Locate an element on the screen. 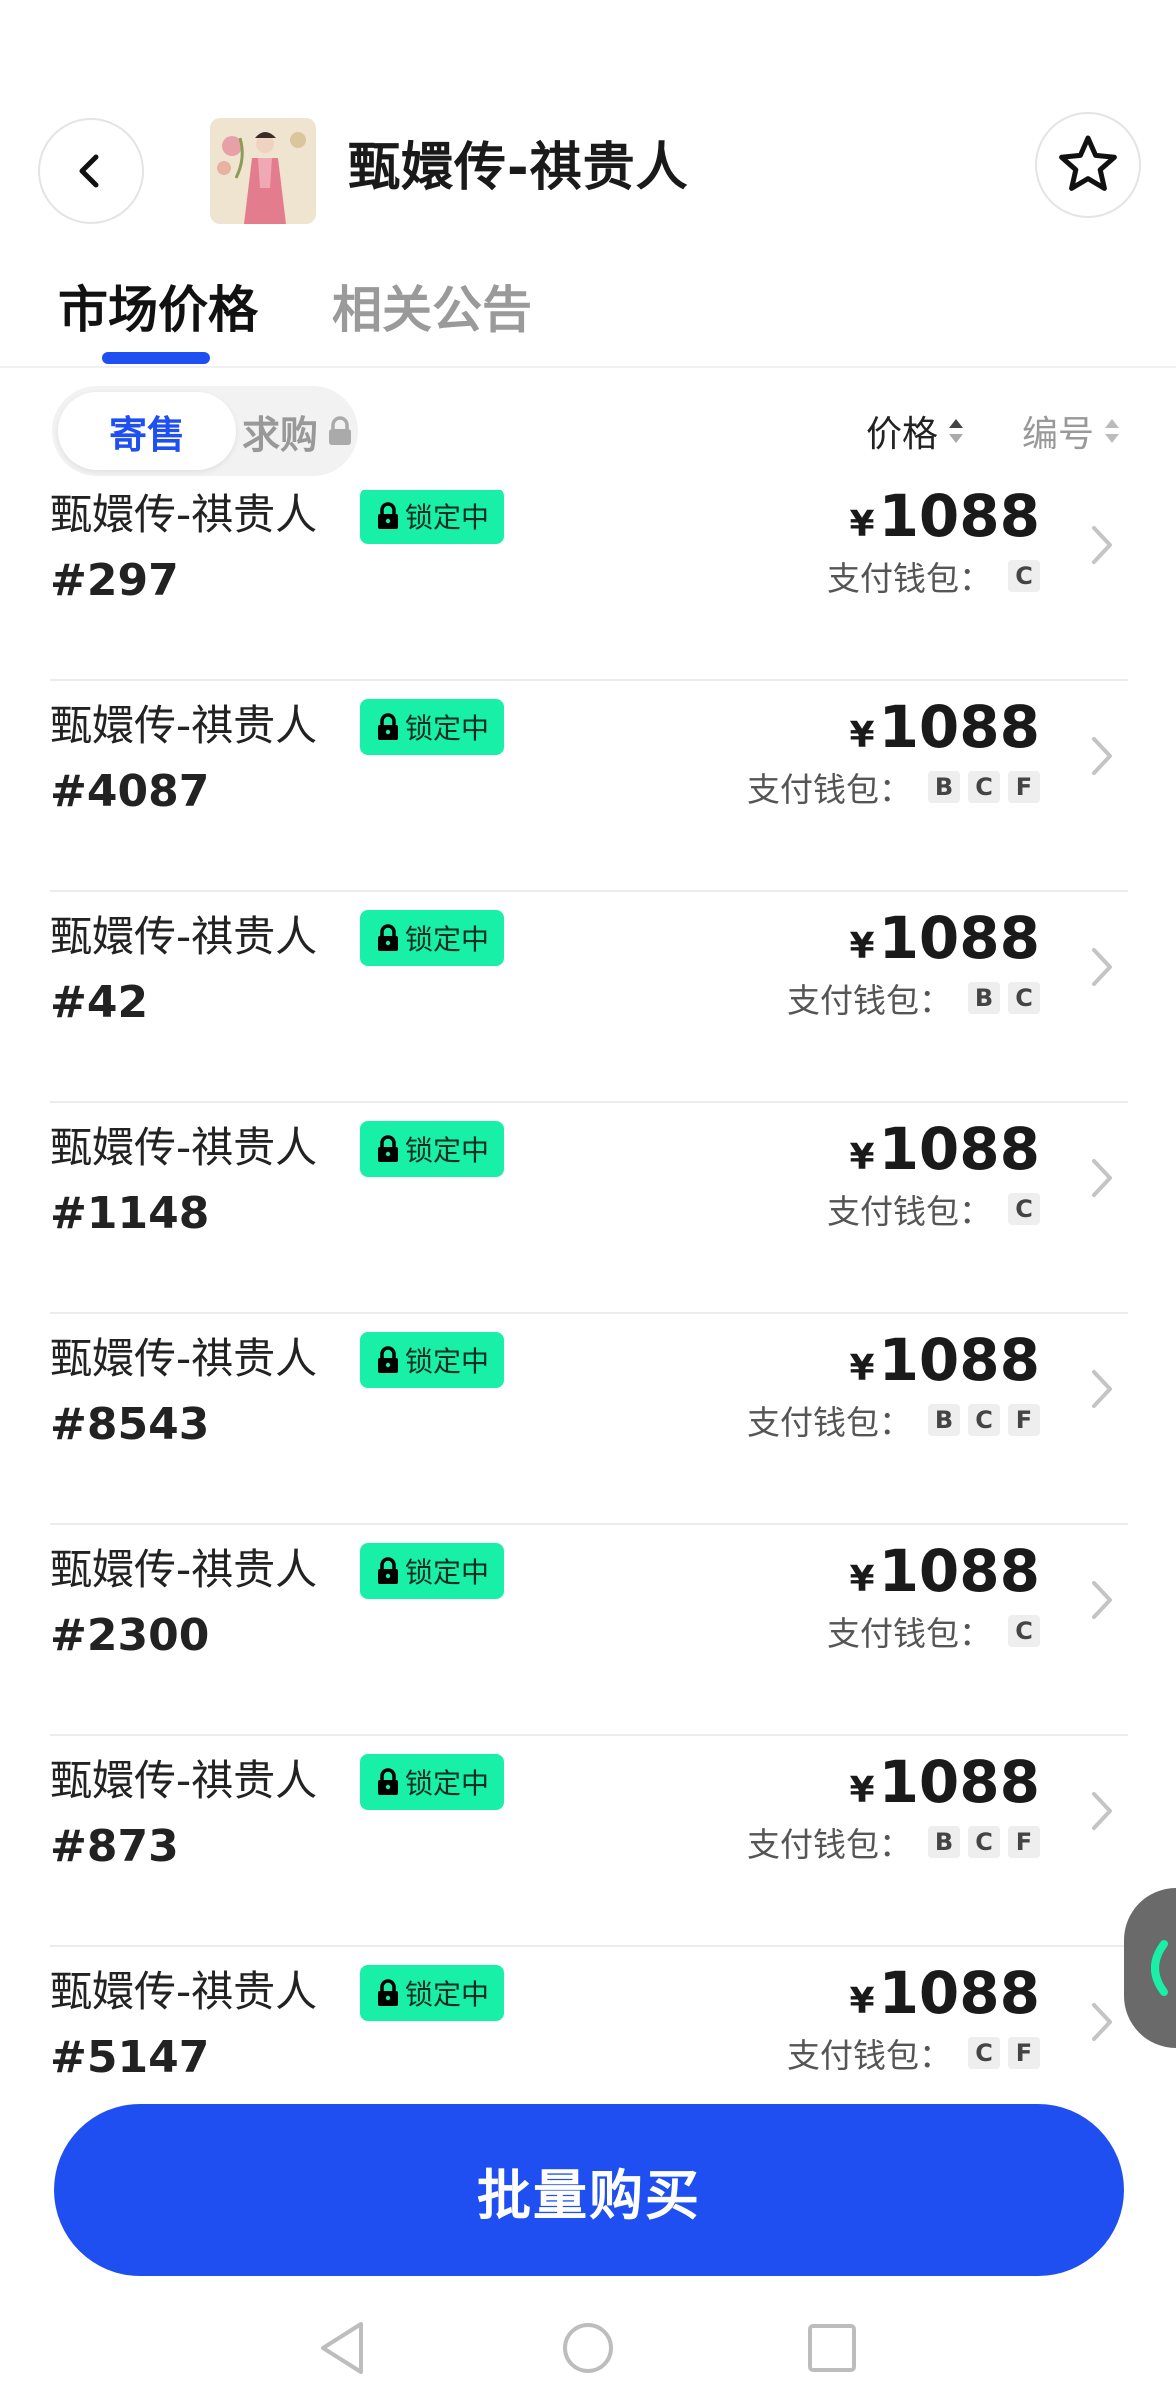 The height and width of the screenshot is (2400, 1176). sale-type-segmented-control: 寄售 求购 is located at coordinates (205, 431).